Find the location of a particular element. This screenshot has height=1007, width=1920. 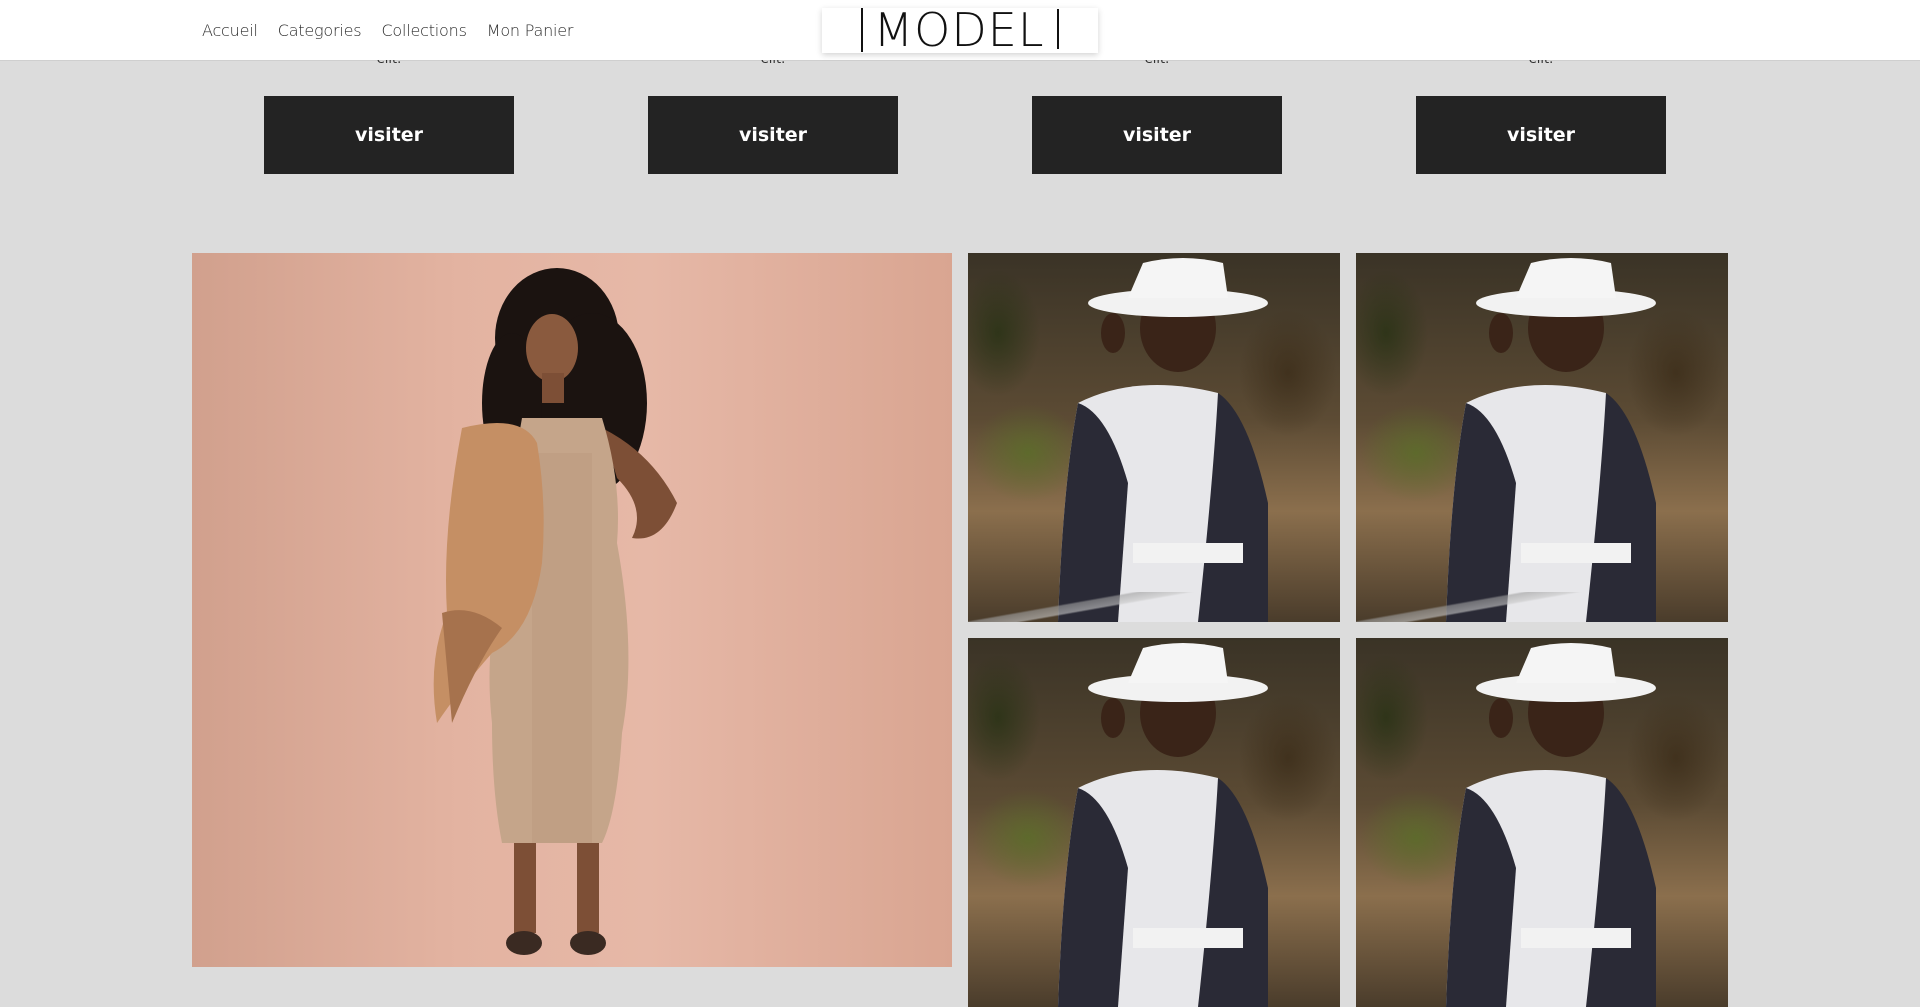

logo-right-bar is located at coordinates (1057, 28).